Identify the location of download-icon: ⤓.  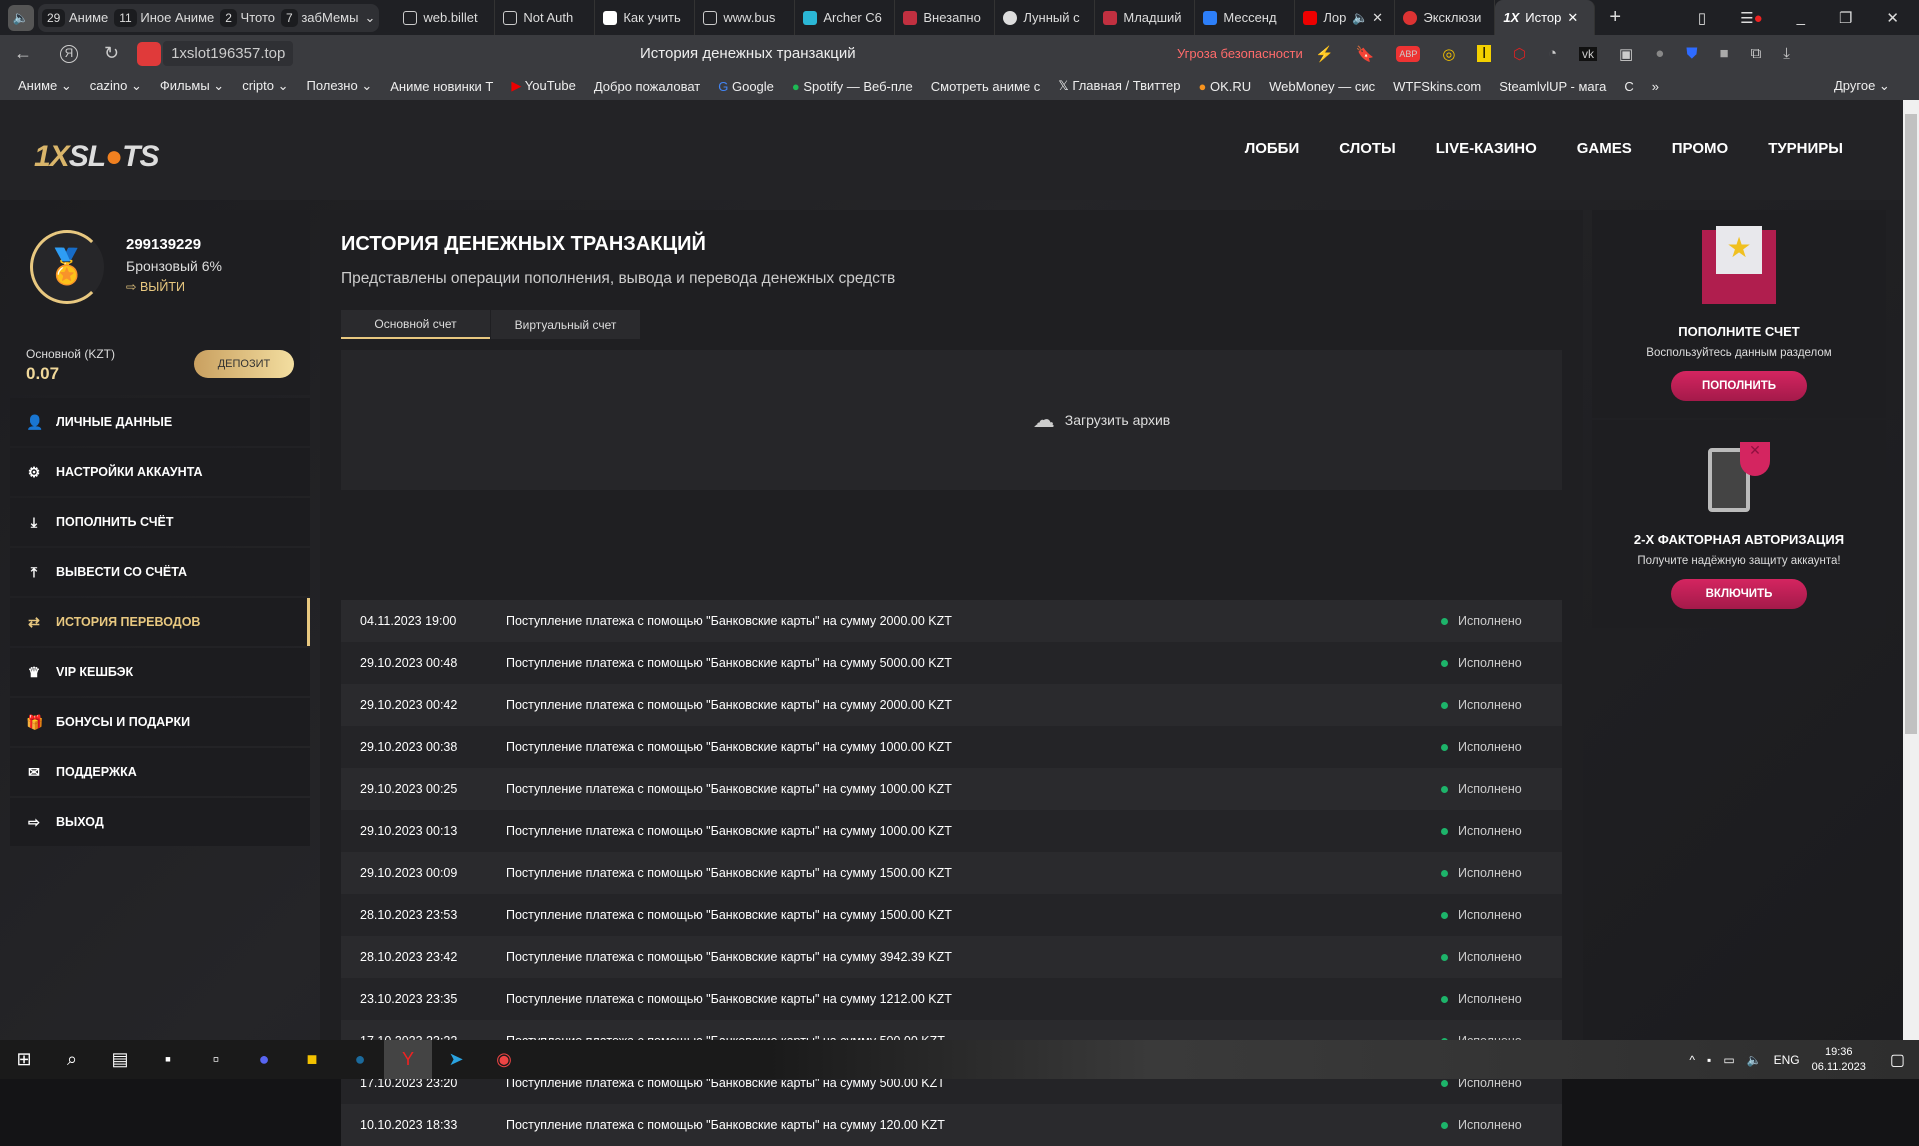
(1786, 53).